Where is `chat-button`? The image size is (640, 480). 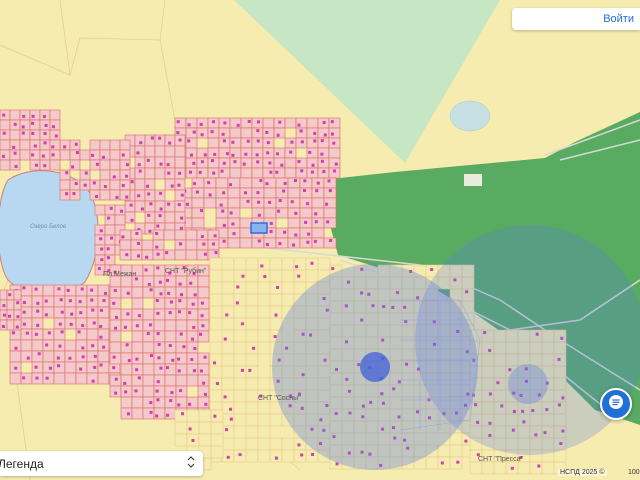
chat-button is located at coordinates (616, 404).